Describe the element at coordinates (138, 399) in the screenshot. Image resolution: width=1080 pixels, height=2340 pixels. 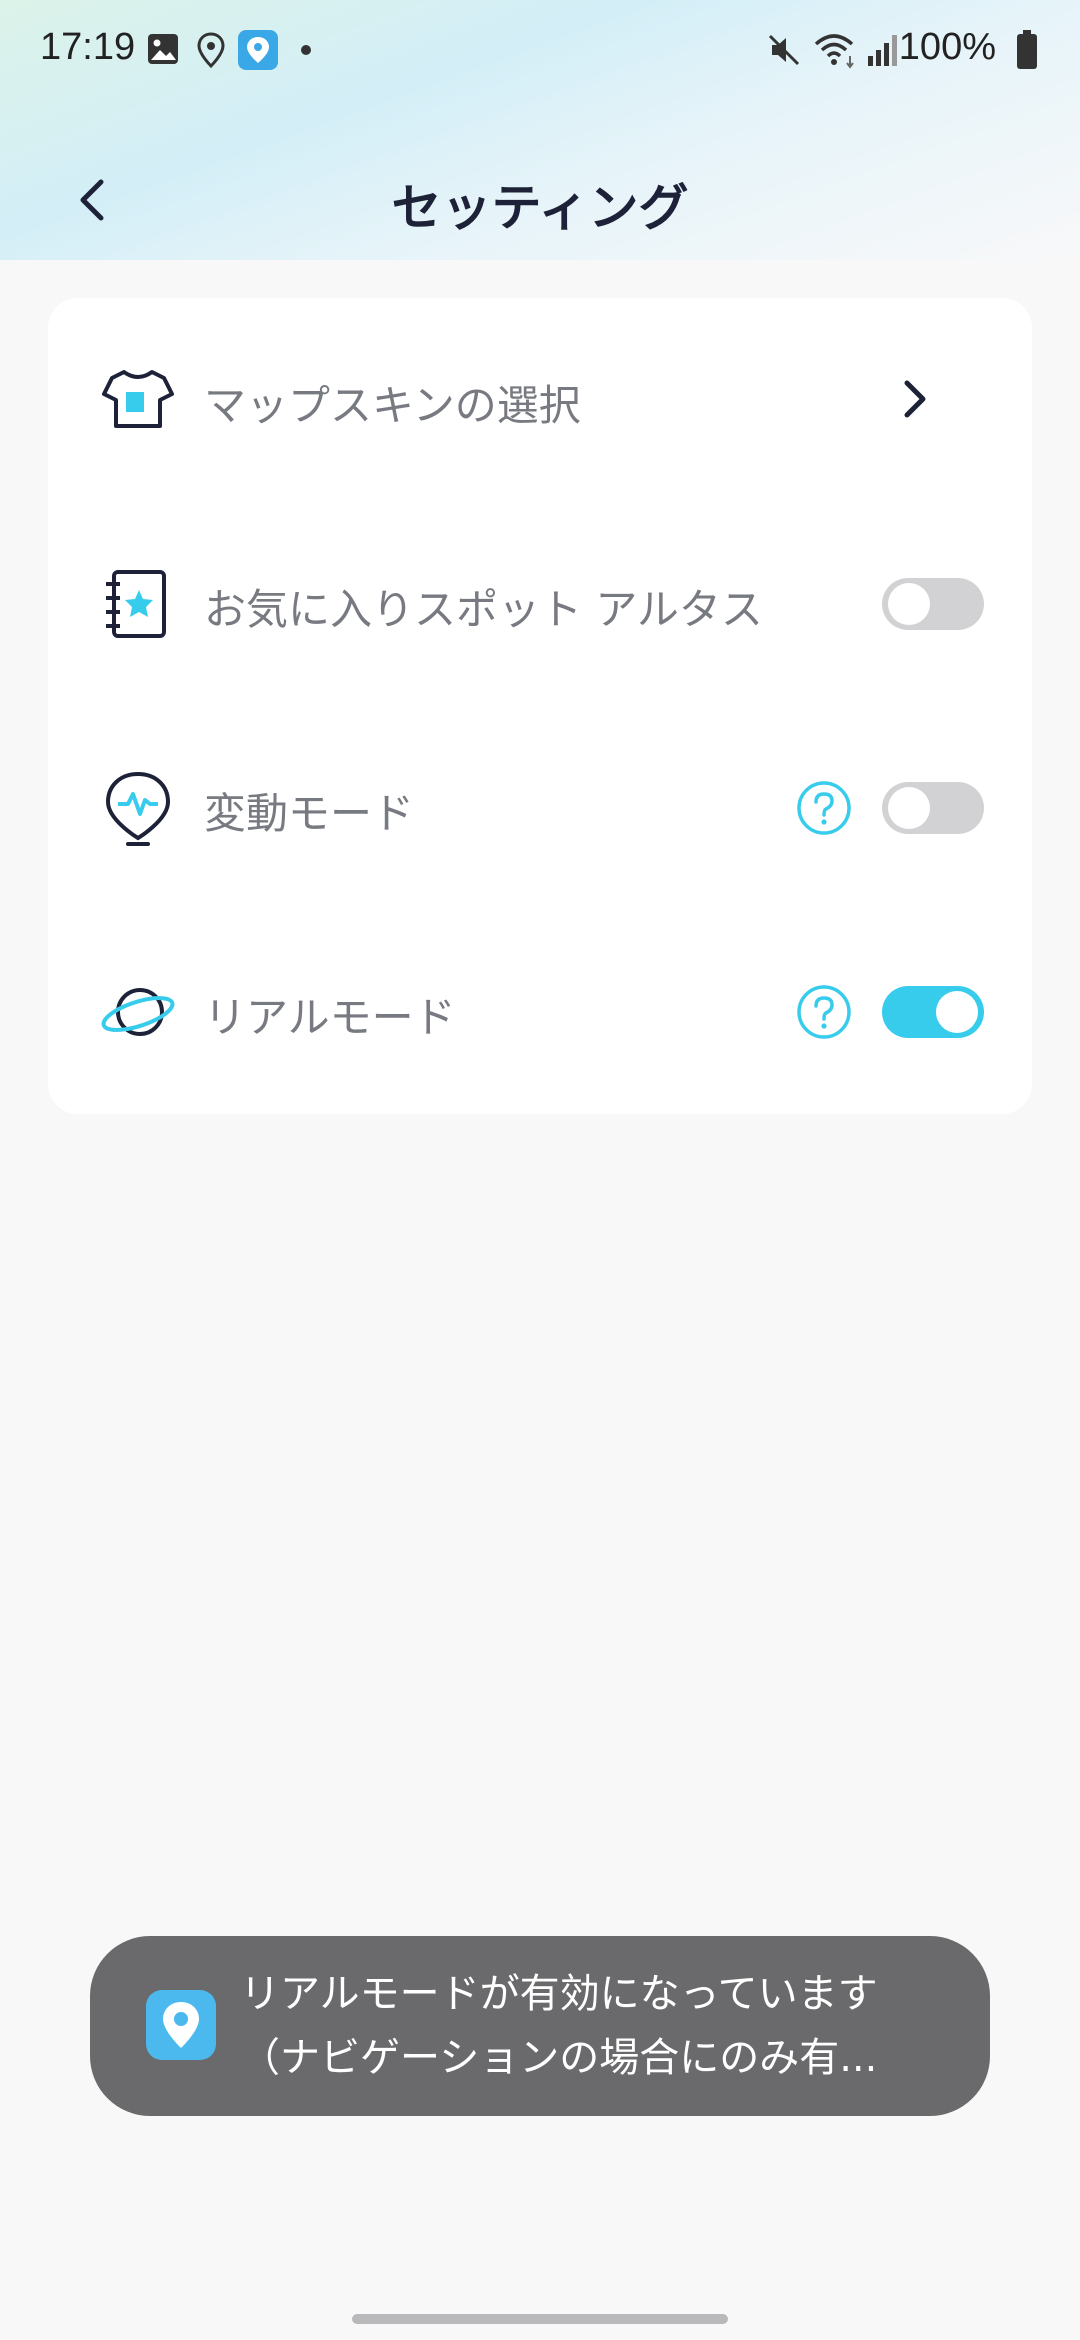
I see `tshirt-icon` at that location.